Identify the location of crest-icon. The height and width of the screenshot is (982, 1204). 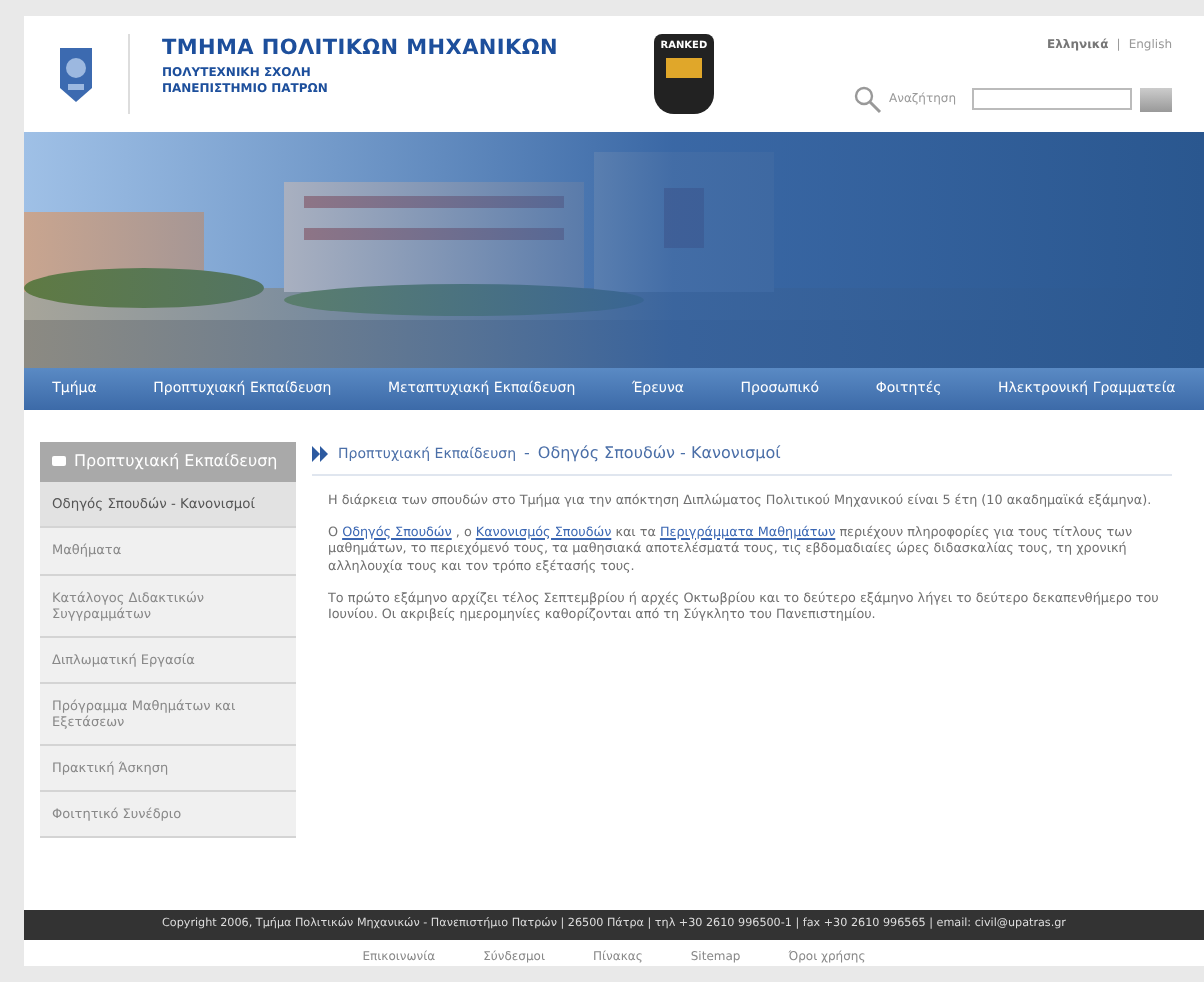
(76, 74).